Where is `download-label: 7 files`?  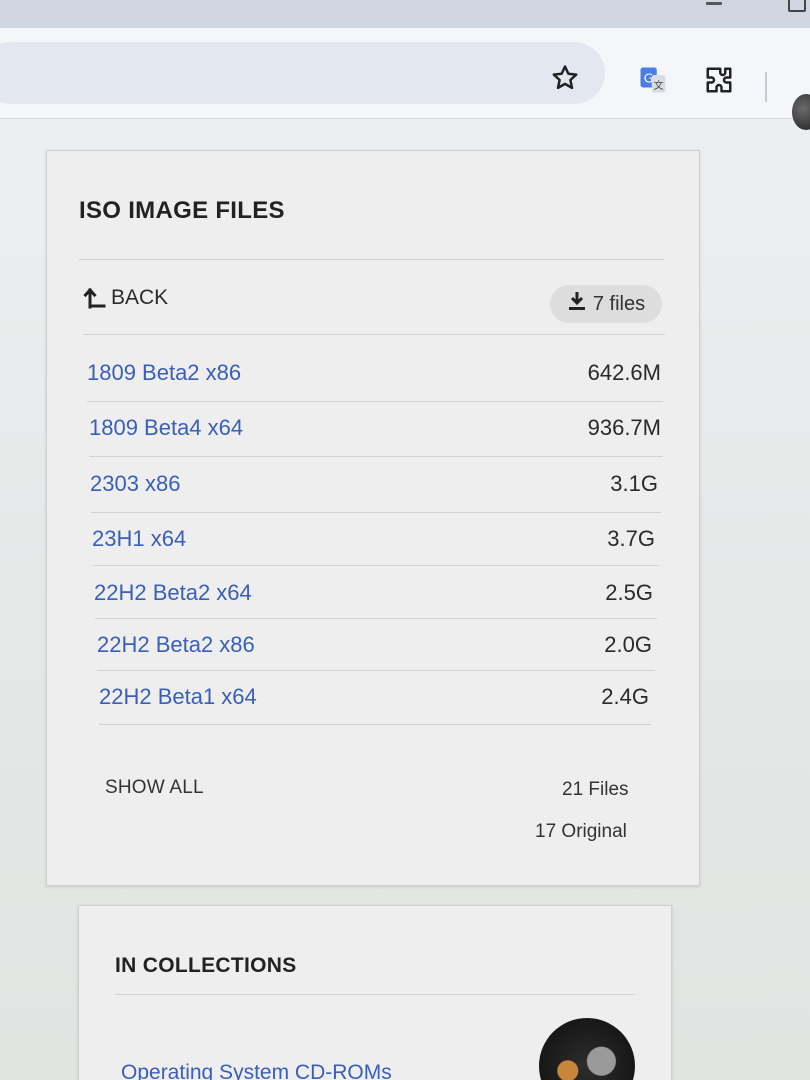
download-label: 7 files is located at coordinates (619, 303).